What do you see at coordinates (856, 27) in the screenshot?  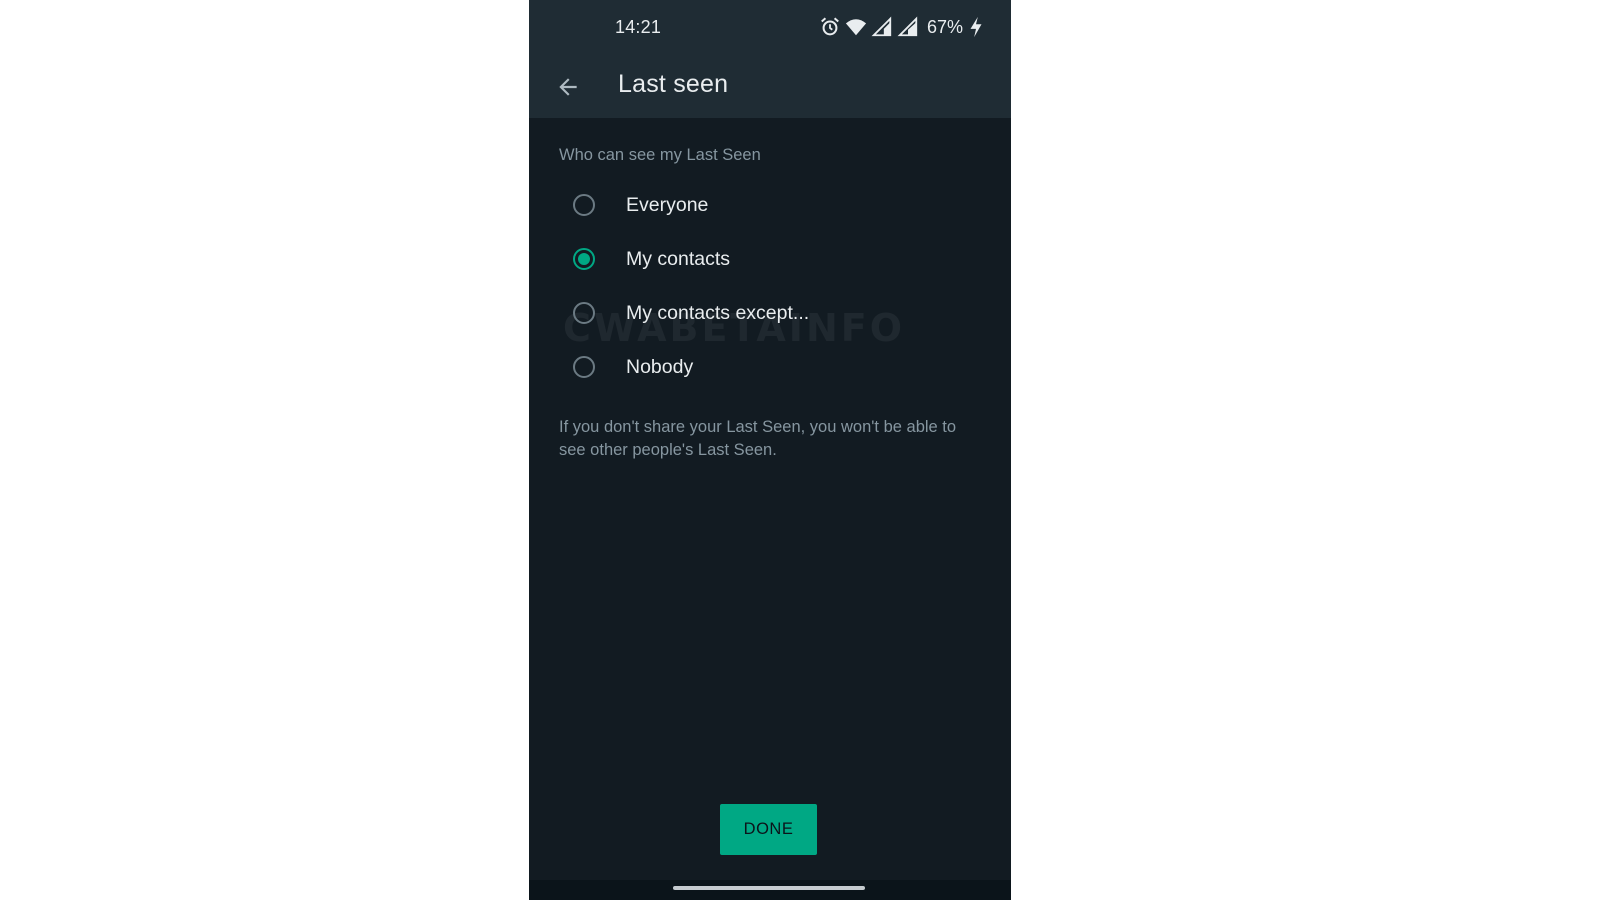 I see `wifi-icon` at bounding box center [856, 27].